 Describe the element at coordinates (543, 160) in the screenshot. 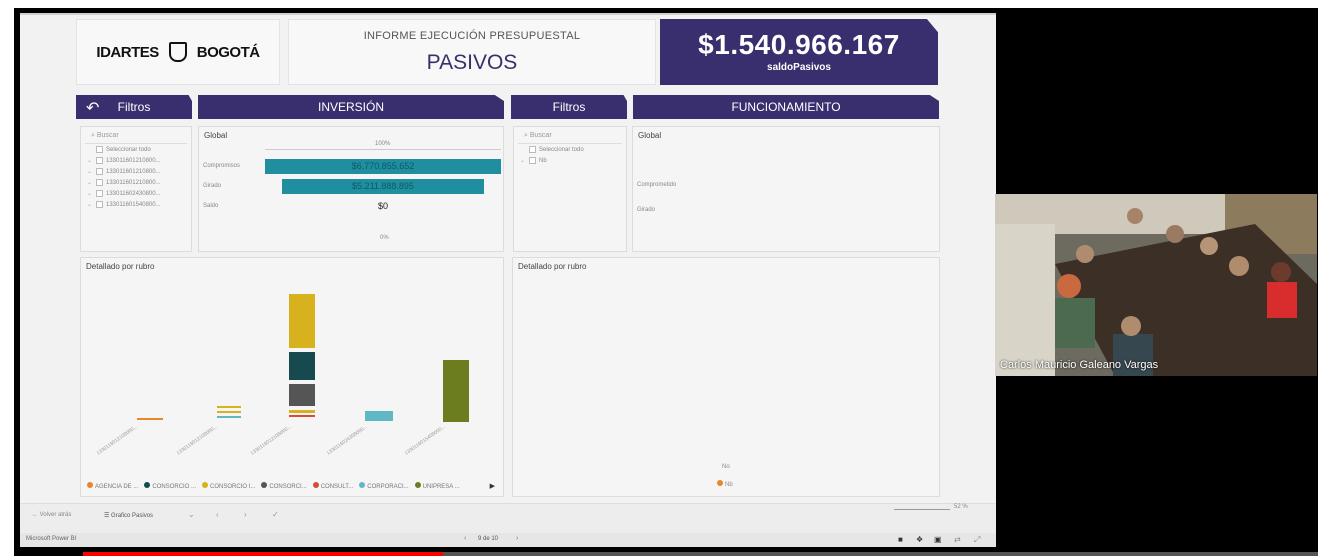

I see `slicer-item-label: Nb` at that location.